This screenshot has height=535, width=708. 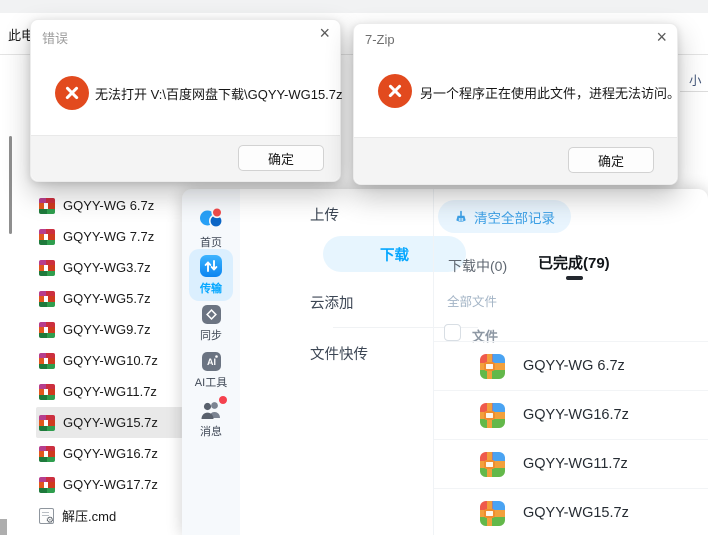 I want to click on download-row: GQYY-WG16.7z, so click(x=571, y=414).